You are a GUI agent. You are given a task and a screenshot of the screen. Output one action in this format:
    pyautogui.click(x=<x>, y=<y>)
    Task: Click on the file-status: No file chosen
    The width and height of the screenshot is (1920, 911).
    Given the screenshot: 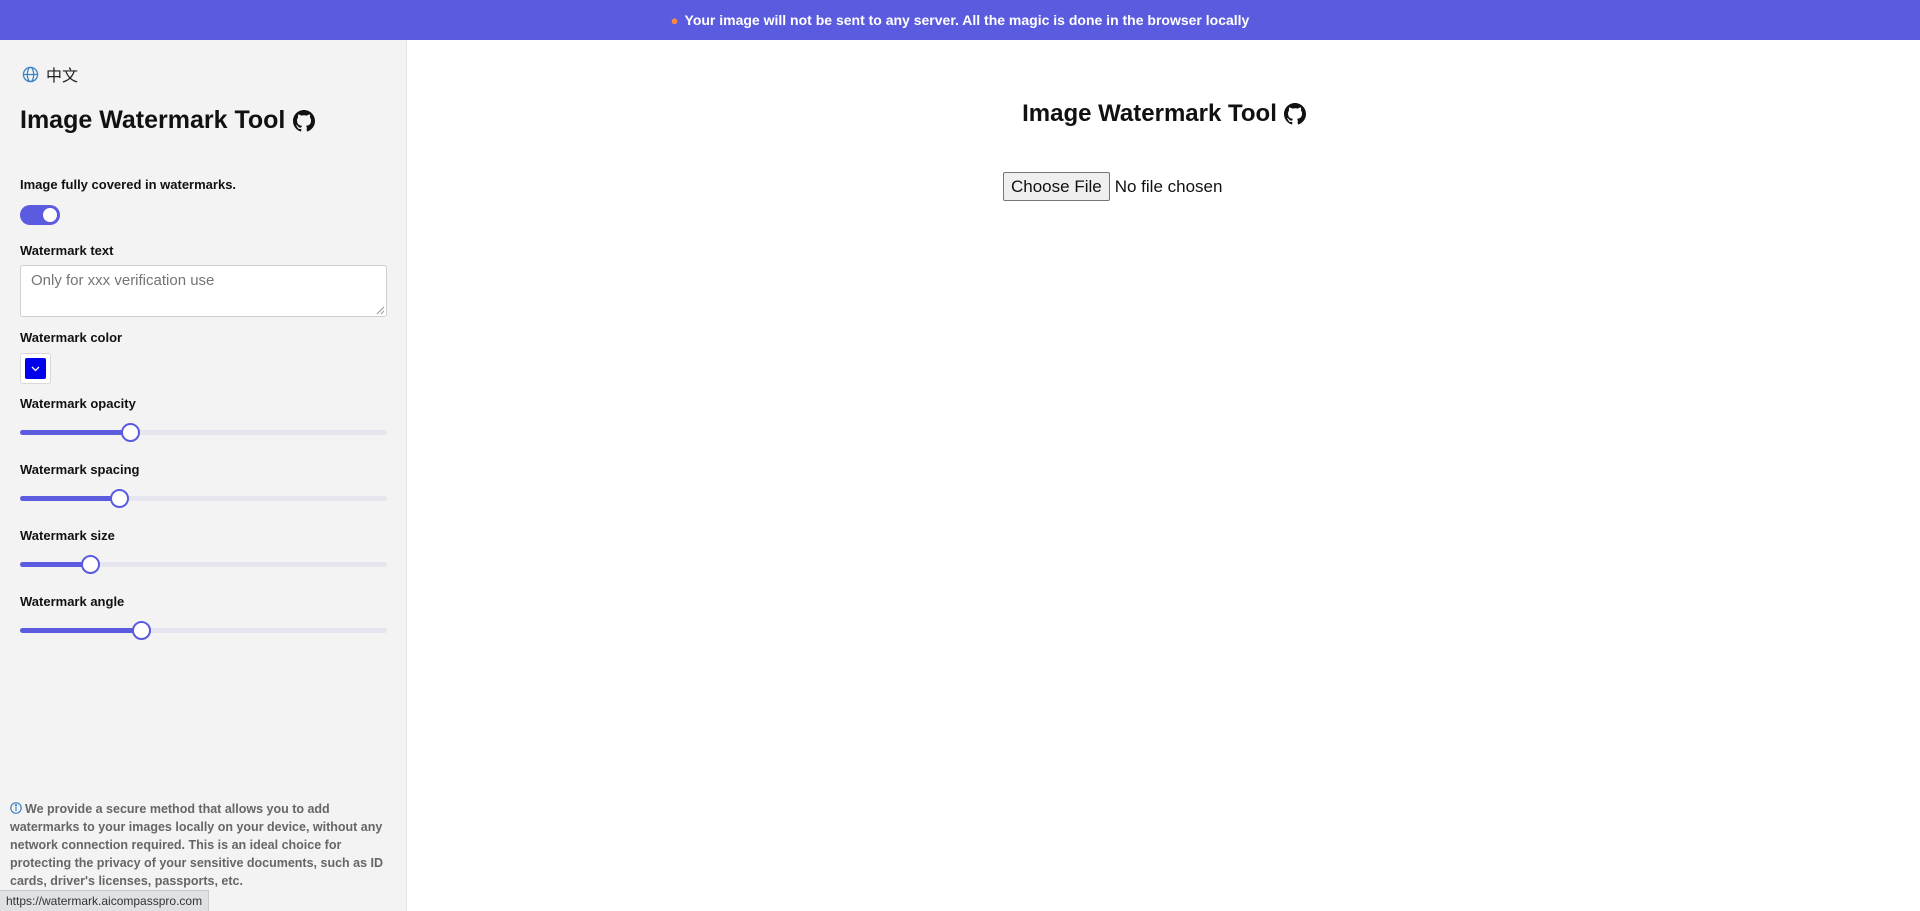 What is the action you would take?
    pyautogui.click(x=1168, y=186)
    